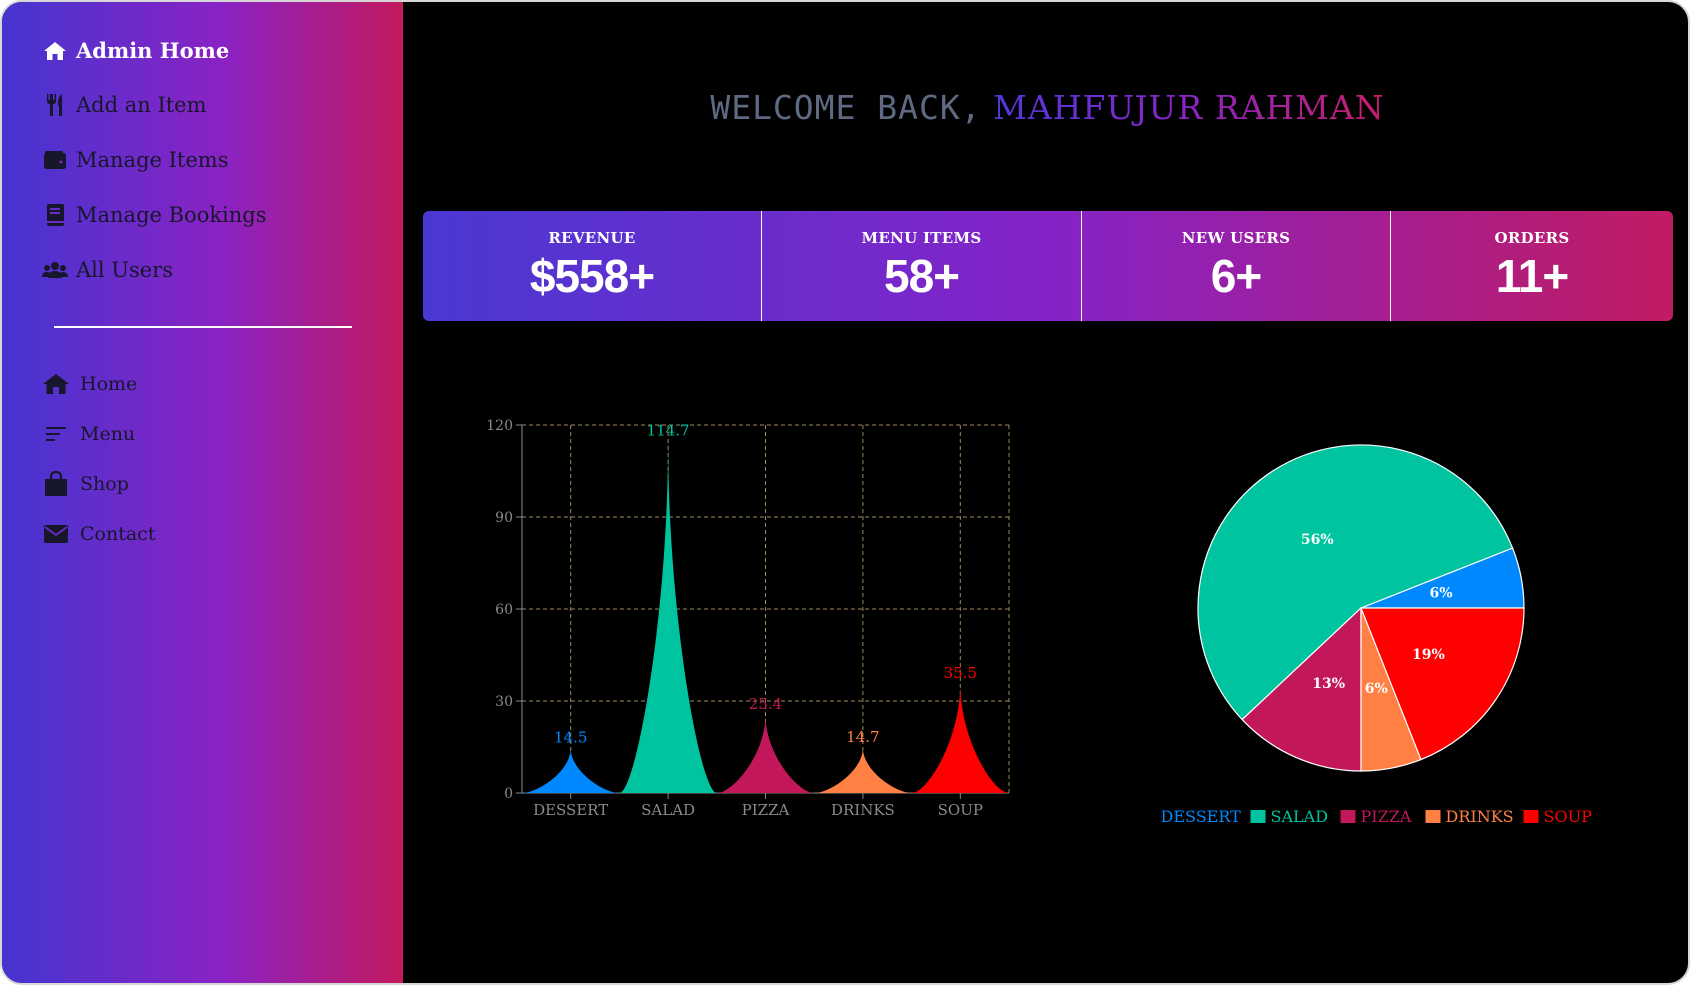  I want to click on legend-item: DESSERT, so click(1201, 816).